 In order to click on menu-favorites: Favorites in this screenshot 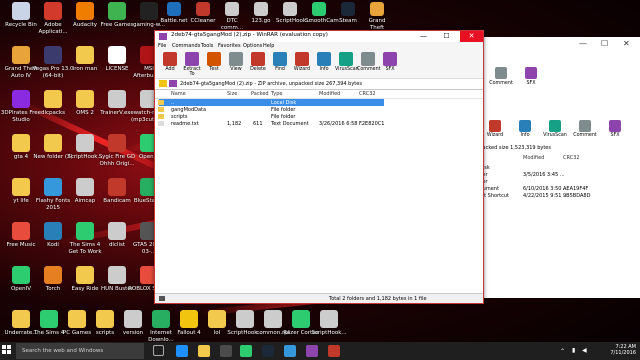, I will do `click(229, 46)`.